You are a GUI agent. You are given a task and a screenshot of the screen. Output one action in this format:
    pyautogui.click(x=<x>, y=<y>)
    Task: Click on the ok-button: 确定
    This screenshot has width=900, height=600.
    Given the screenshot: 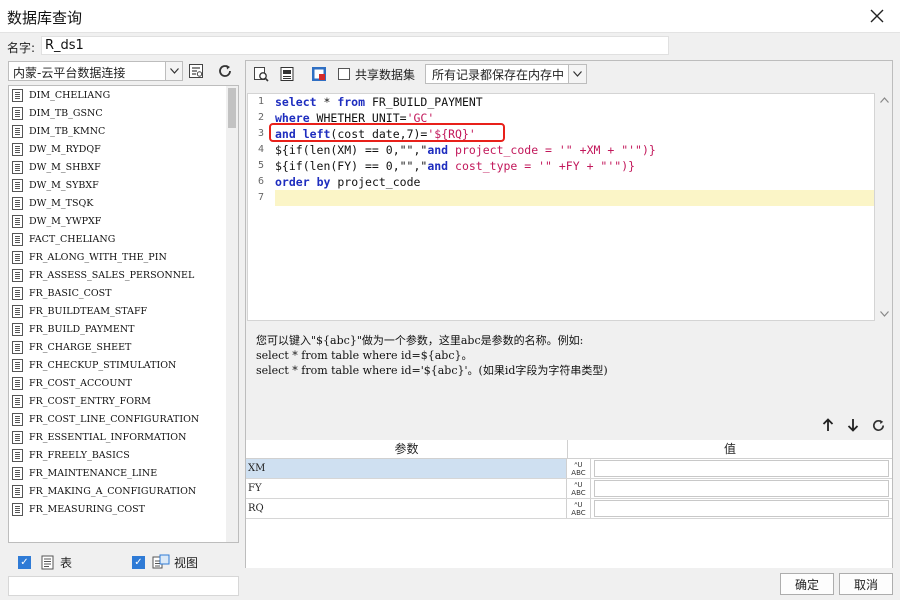 What is the action you would take?
    pyautogui.click(x=807, y=584)
    